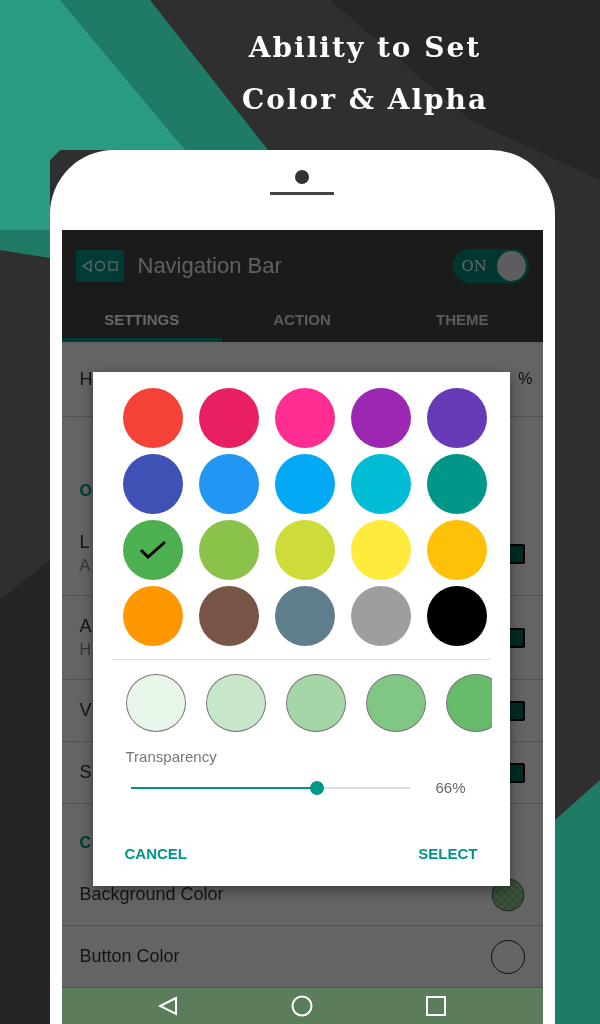  What do you see at coordinates (85, 491) in the screenshot?
I see `section-header: O` at bounding box center [85, 491].